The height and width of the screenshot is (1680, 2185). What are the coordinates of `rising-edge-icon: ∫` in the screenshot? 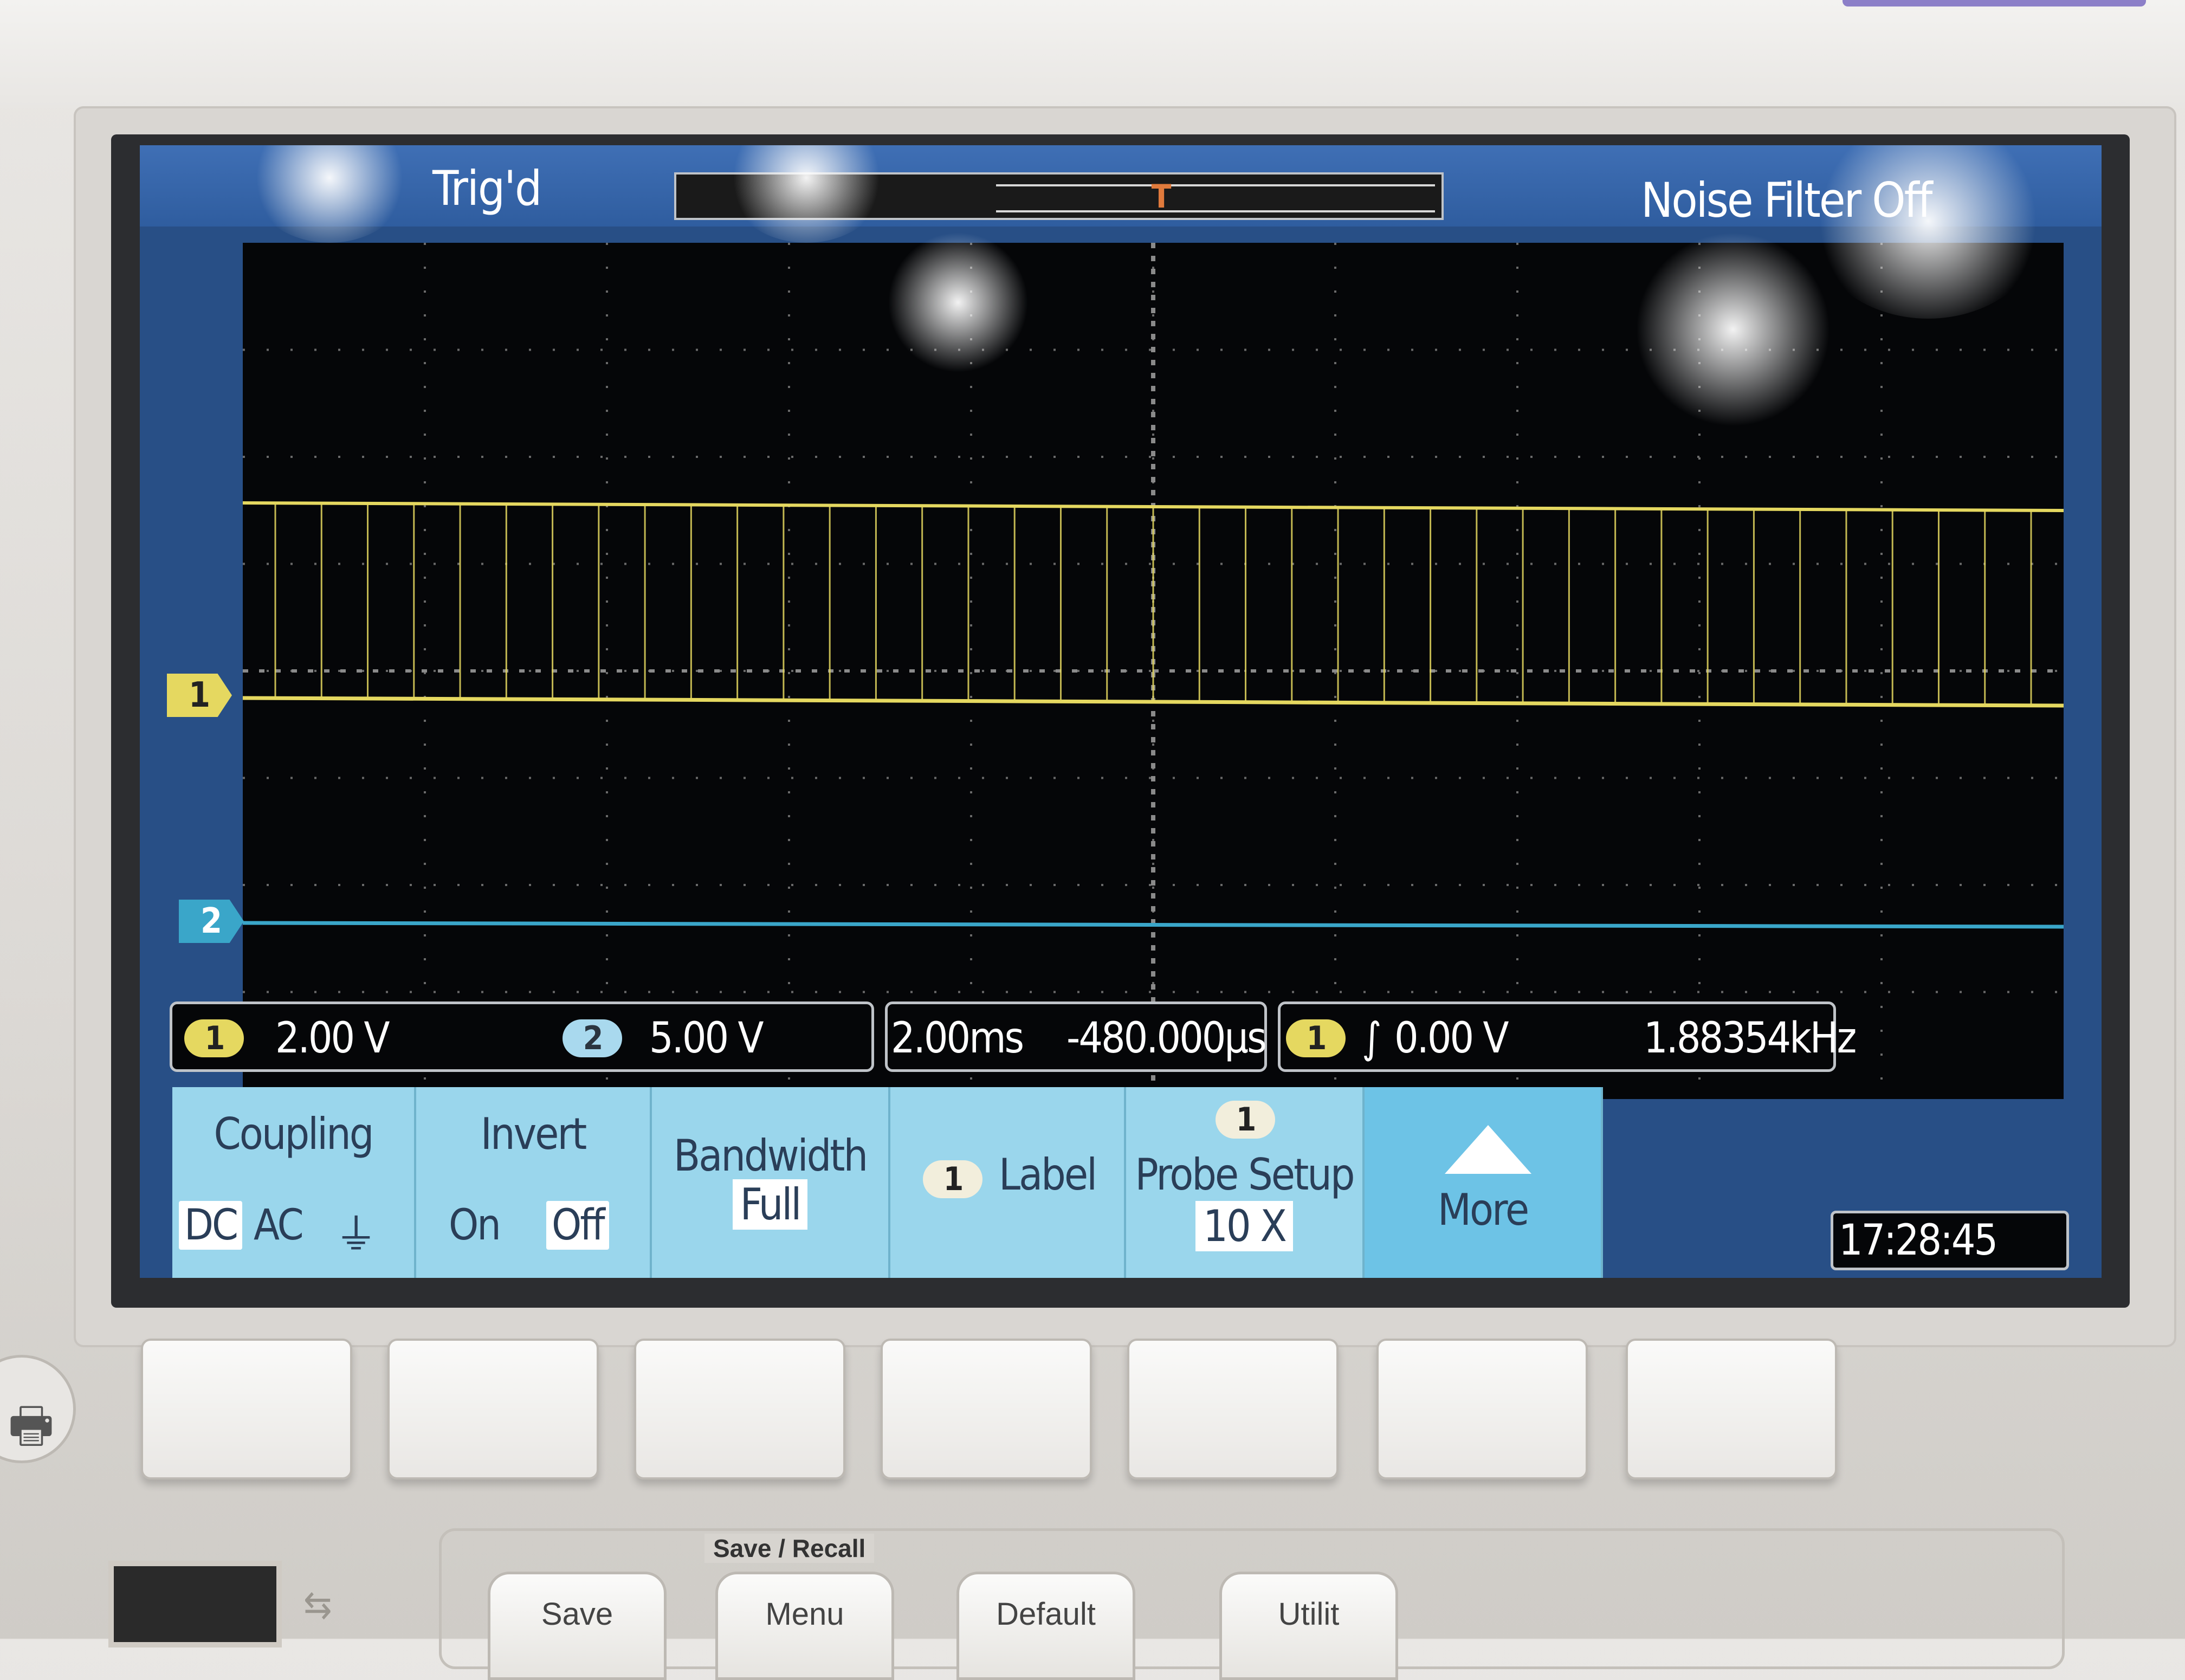 It's located at (1372, 1038).